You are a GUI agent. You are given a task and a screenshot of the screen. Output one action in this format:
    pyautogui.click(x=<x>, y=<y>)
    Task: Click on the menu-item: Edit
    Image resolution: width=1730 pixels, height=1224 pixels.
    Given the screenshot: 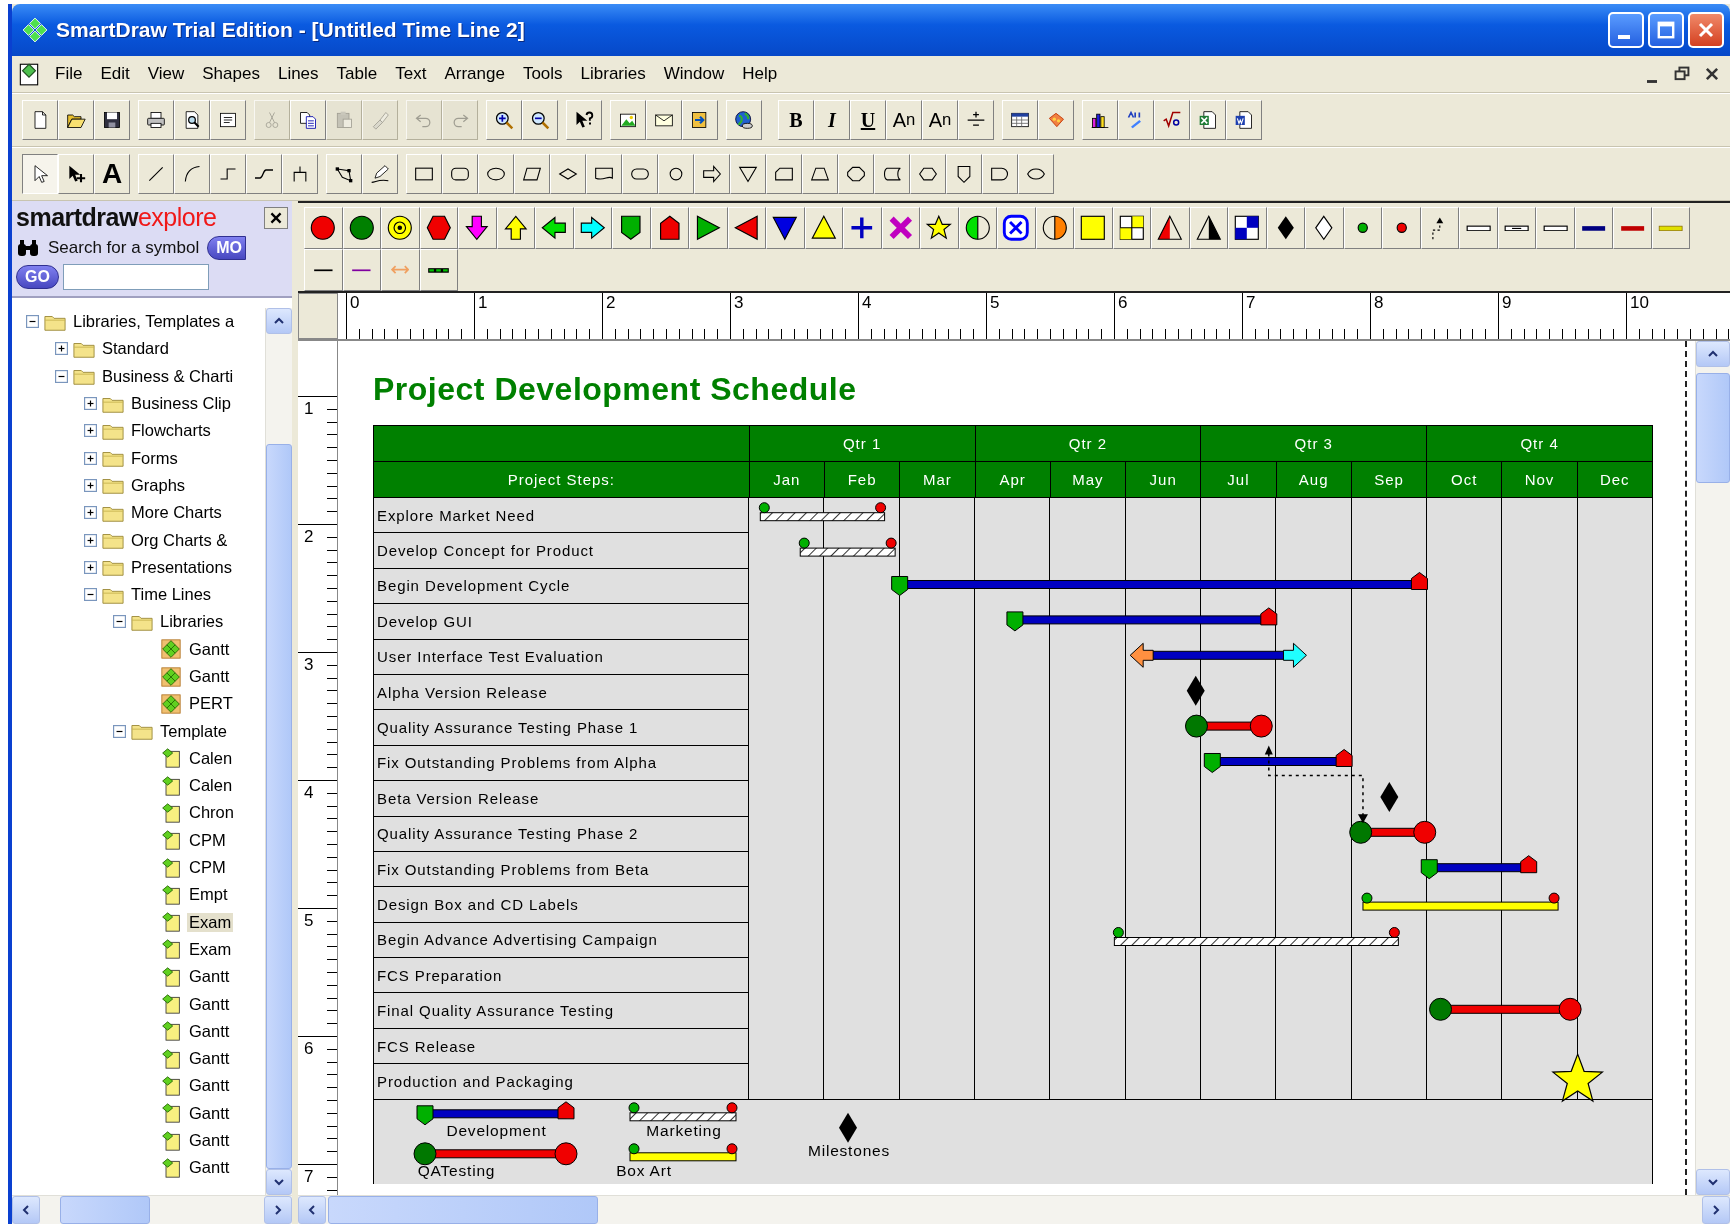 What is the action you would take?
    pyautogui.click(x=115, y=74)
    